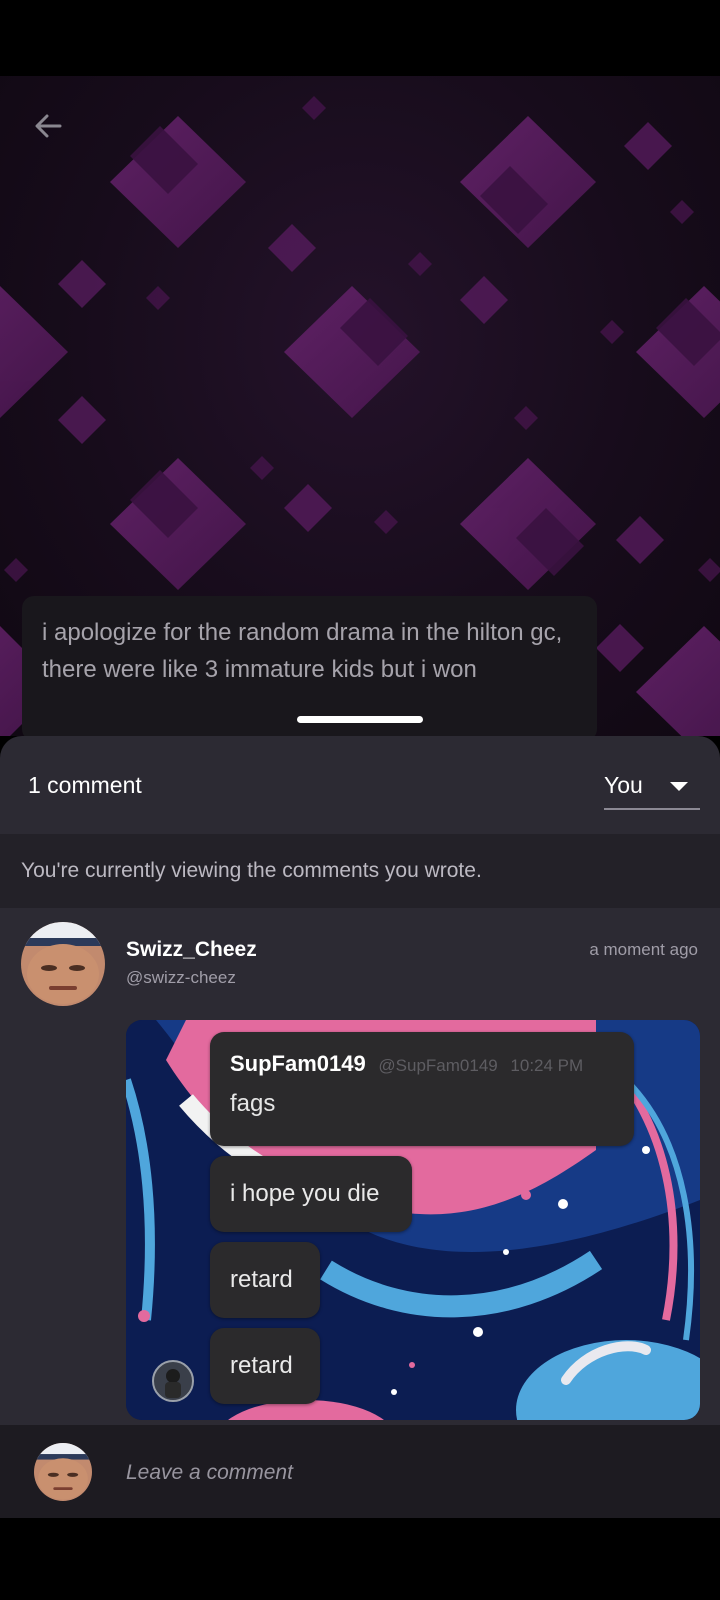 The image size is (720, 1600). I want to click on back-button, so click(48, 126).